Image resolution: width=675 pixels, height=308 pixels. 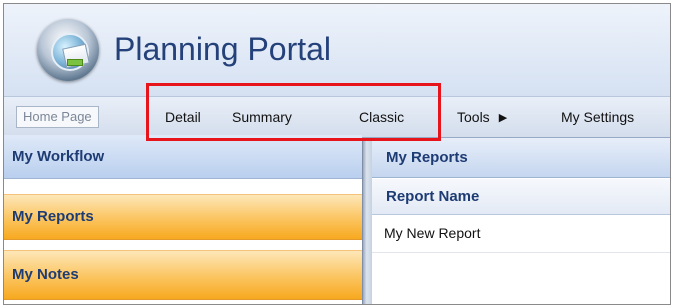 What do you see at coordinates (521, 197) in the screenshot?
I see `column-header-report-name: Report Name` at bounding box center [521, 197].